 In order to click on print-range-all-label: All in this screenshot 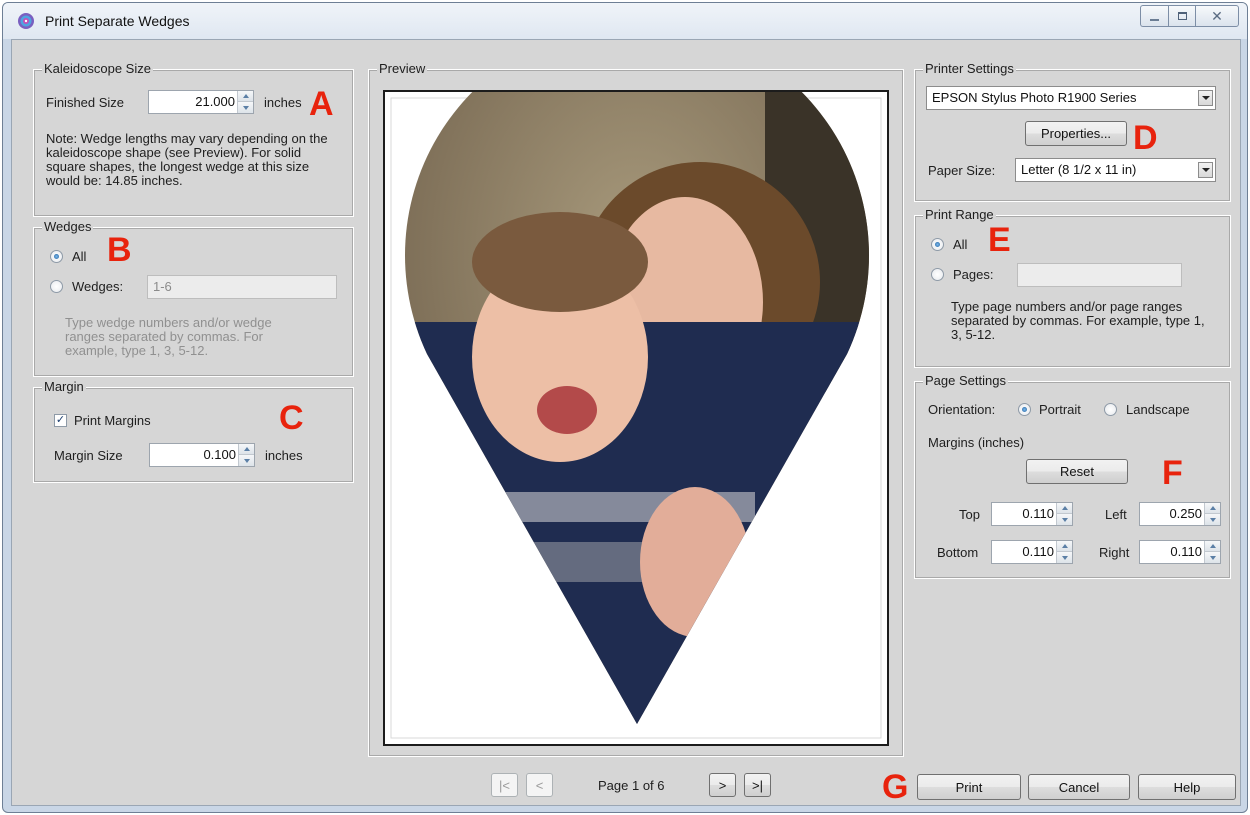, I will do `click(960, 244)`.